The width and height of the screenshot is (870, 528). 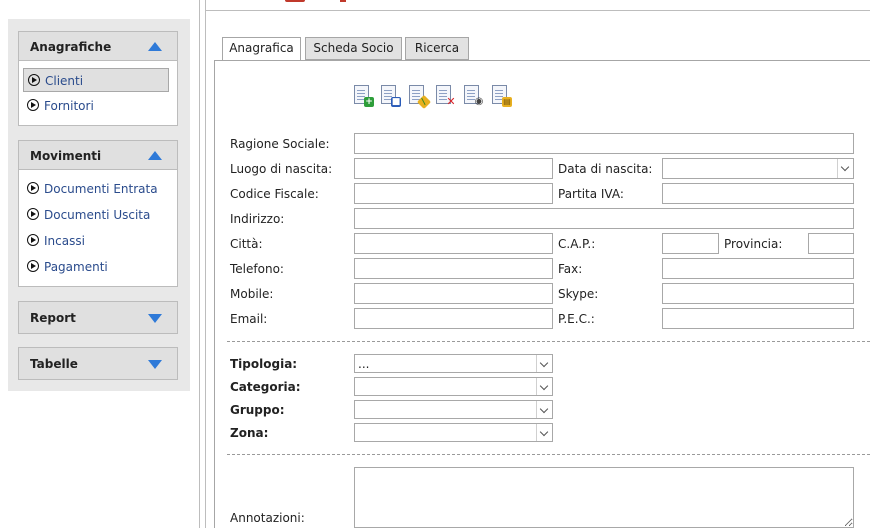 I want to click on label-codice-fiscale: Codice Fiscale:, so click(x=274, y=194).